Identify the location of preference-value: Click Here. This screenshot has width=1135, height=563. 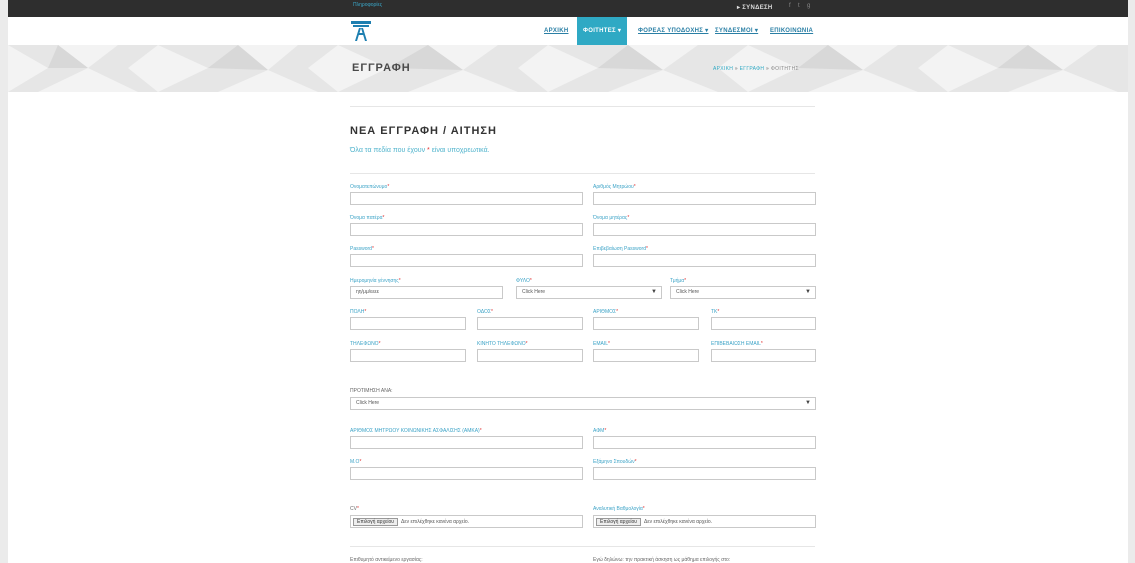
(368, 403).